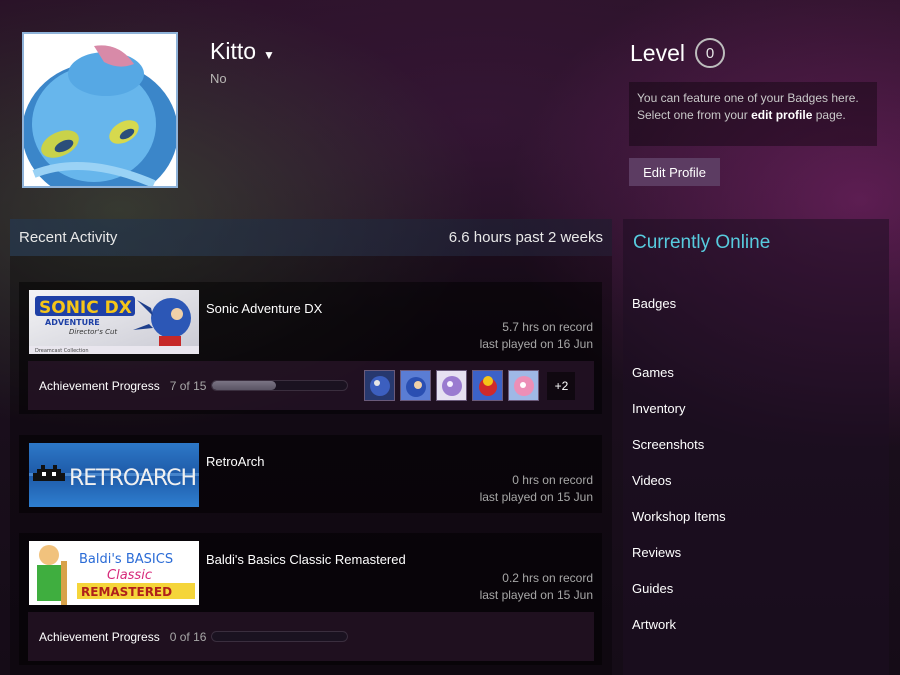 This screenshot has height=675, width=900. Describe the element at coordinates (547, 327) in the screenshot. I see `game-hours-sonic: 5.7 hrs on record` at that location.